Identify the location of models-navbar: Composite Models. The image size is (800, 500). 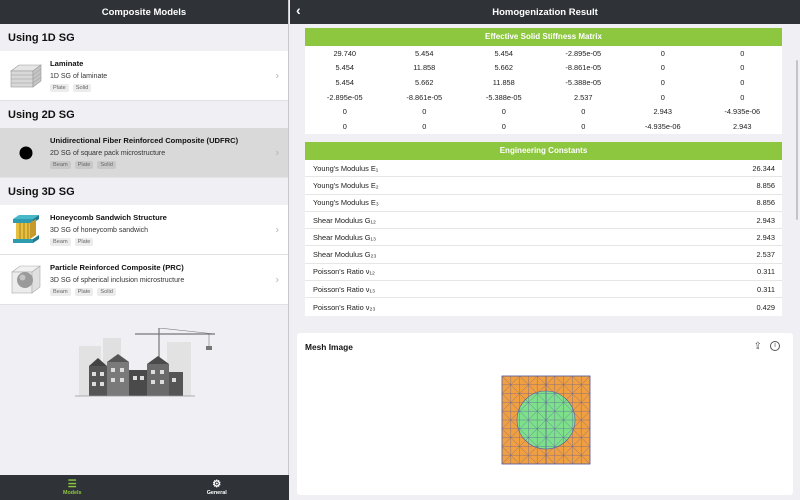
(144, 12).